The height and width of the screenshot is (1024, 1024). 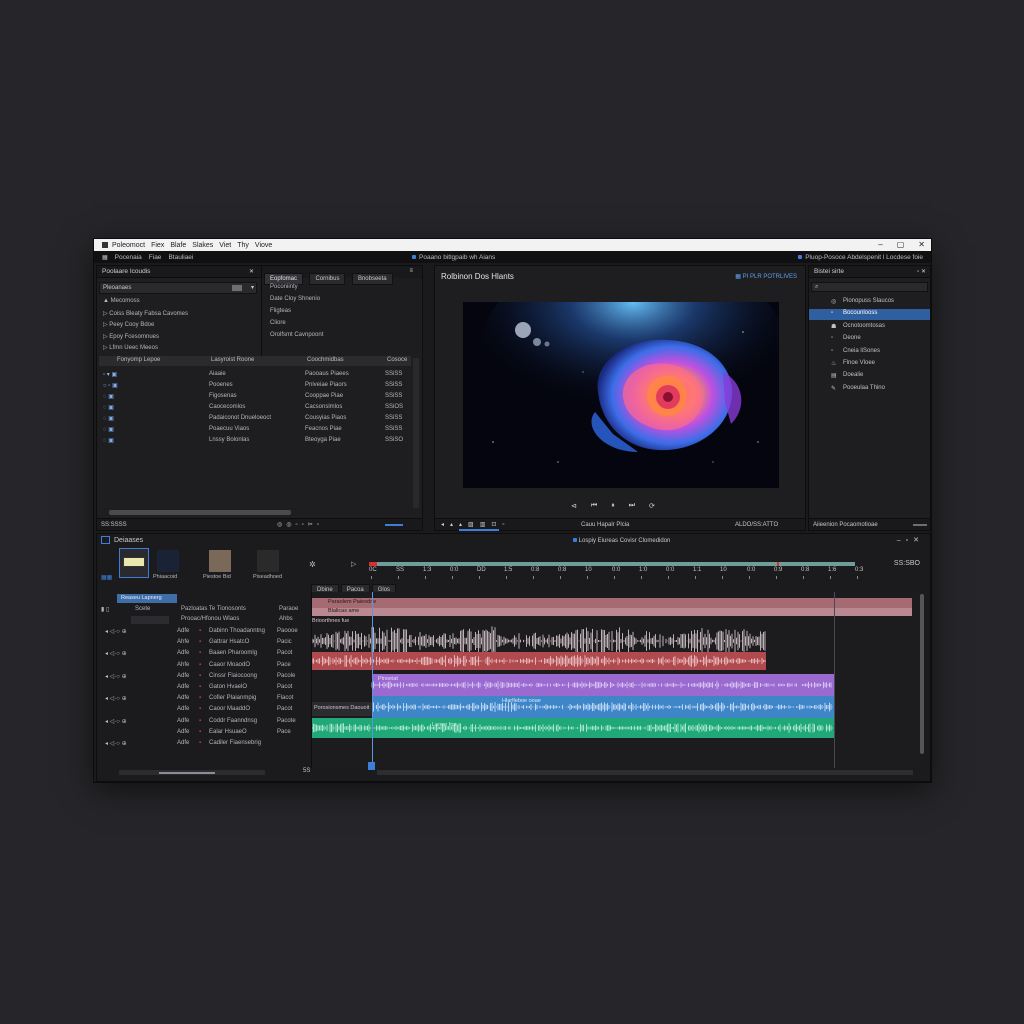 What do you see at coordinates (284, 287) in the screenshot?
I see `list-item: Poconiinty` at bounding box center [284, 287].